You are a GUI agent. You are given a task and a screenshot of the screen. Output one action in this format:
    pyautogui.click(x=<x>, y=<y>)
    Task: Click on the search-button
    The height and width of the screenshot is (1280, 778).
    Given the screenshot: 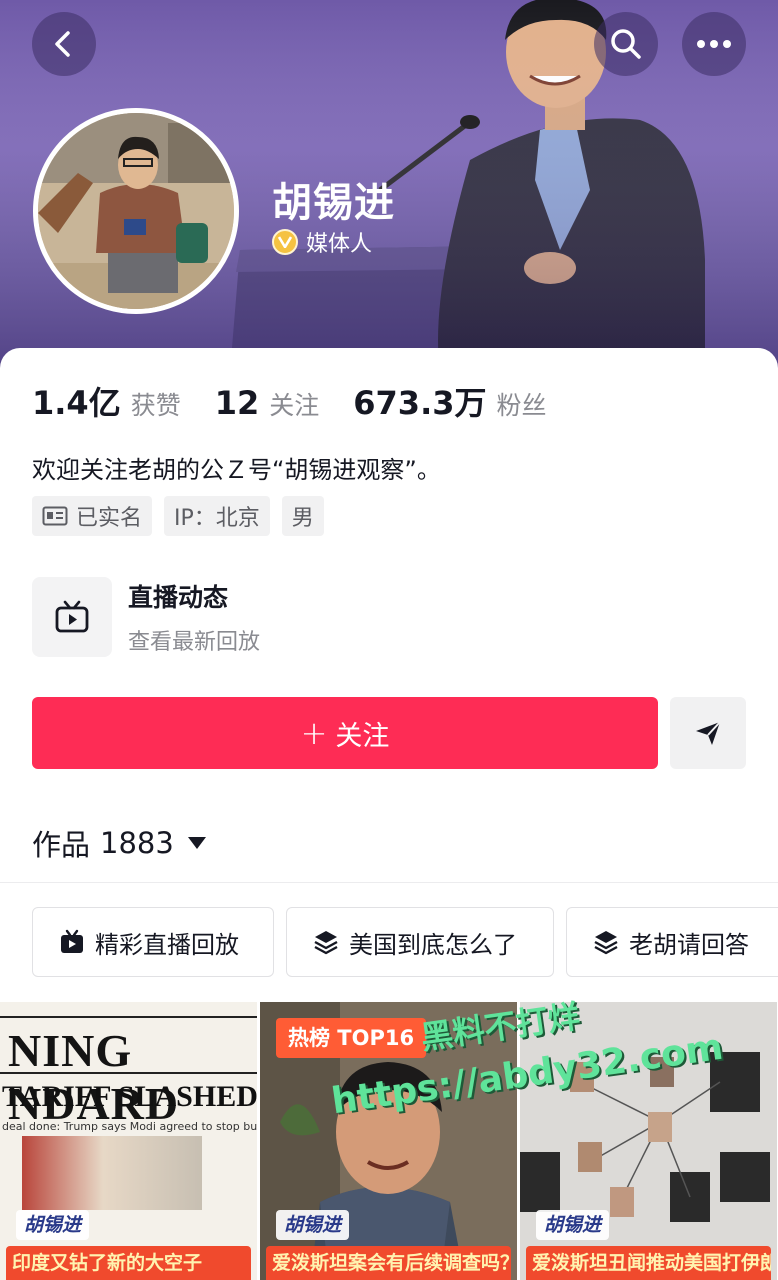 What is the action you would take?
    pyautogui.click(x=626, y=44)
    